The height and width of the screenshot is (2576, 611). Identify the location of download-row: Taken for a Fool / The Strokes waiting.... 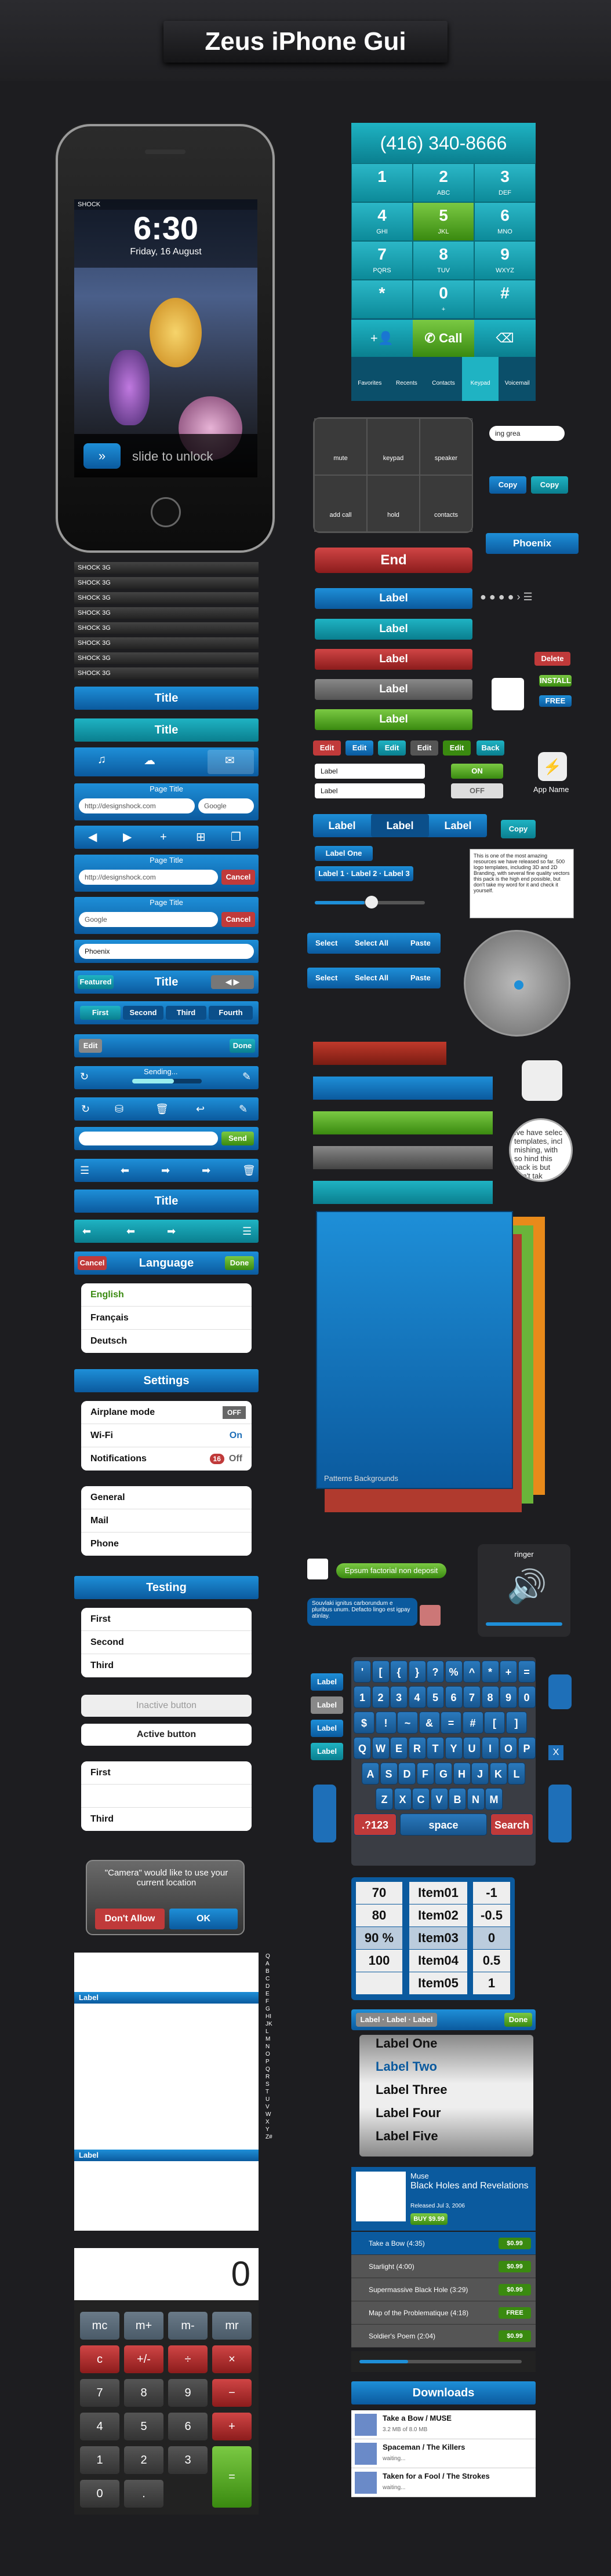
(444, 2482).